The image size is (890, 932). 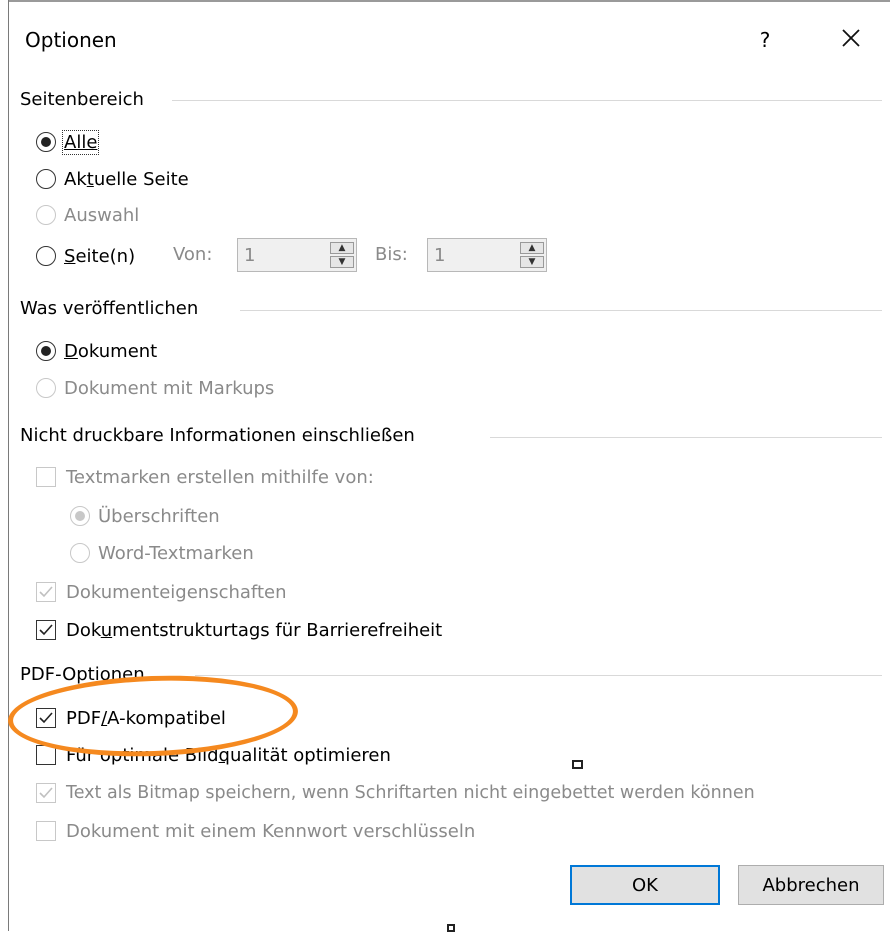 I want to click on cancel-button: Abbrechen, so click(x=811, y=885).